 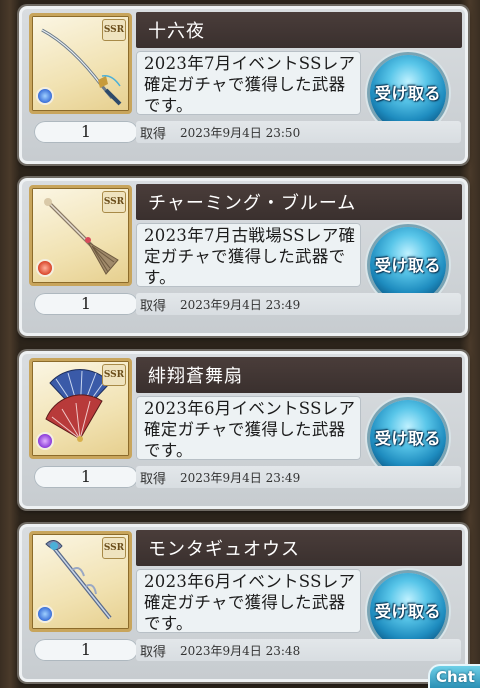 I want to click on acquired-date: 2023年9月4日 23:48, so click(x=240, y=651).